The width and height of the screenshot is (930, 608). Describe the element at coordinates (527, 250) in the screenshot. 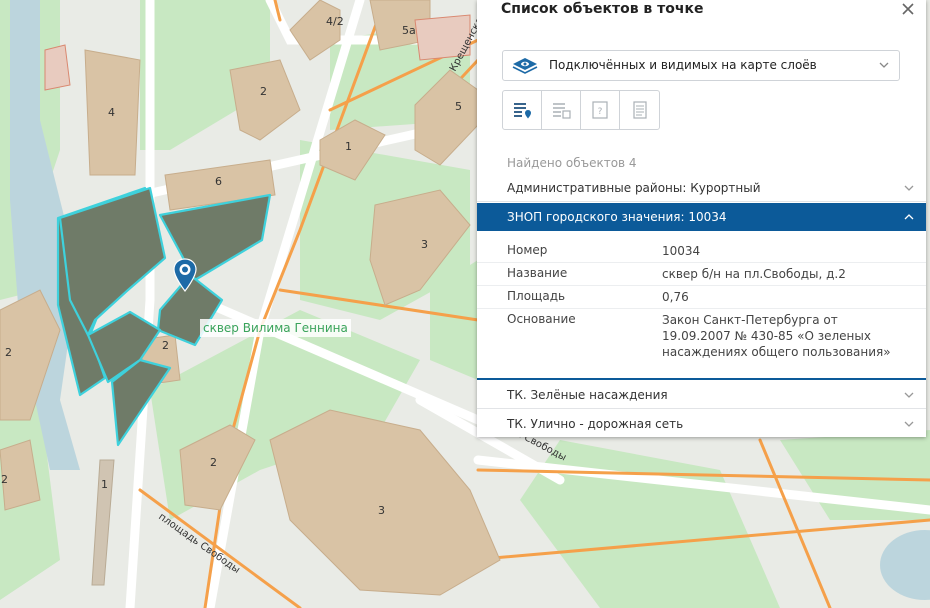

I see `attr-key: Номер` at that location.